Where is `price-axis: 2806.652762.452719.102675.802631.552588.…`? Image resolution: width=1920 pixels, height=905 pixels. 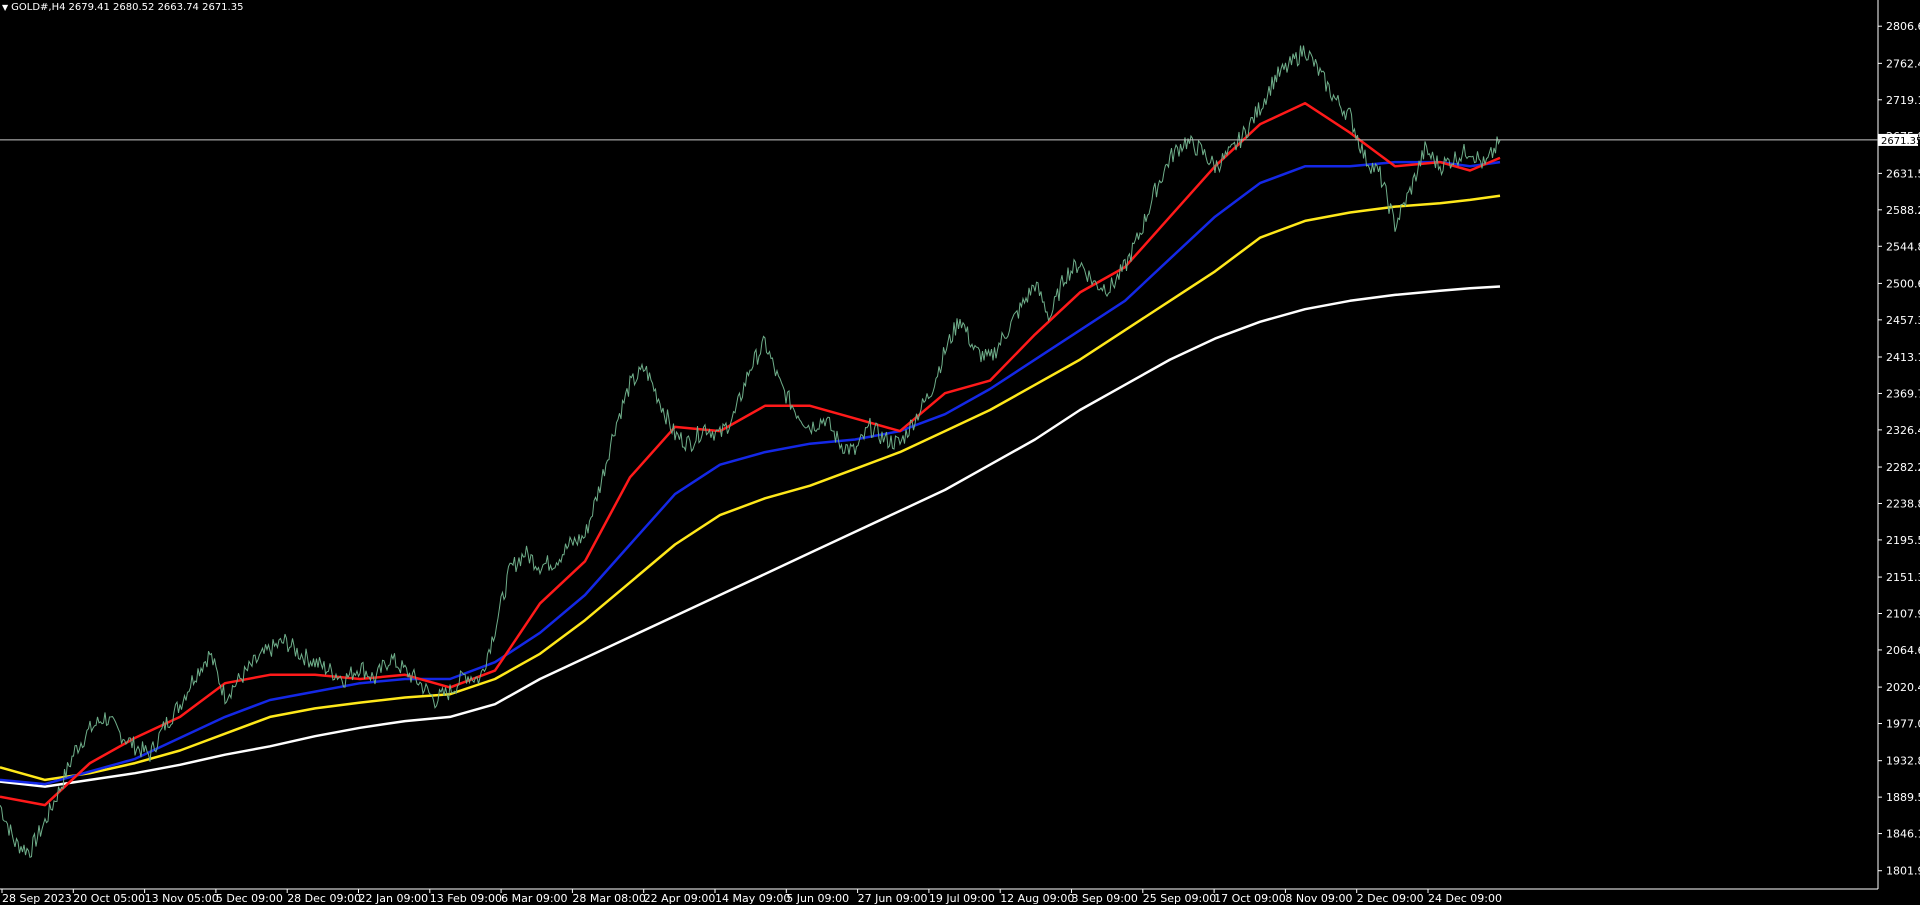
price-axis: 2806.652762.452719.102675.802631.552588.… is located at coordinates (1898, 444).